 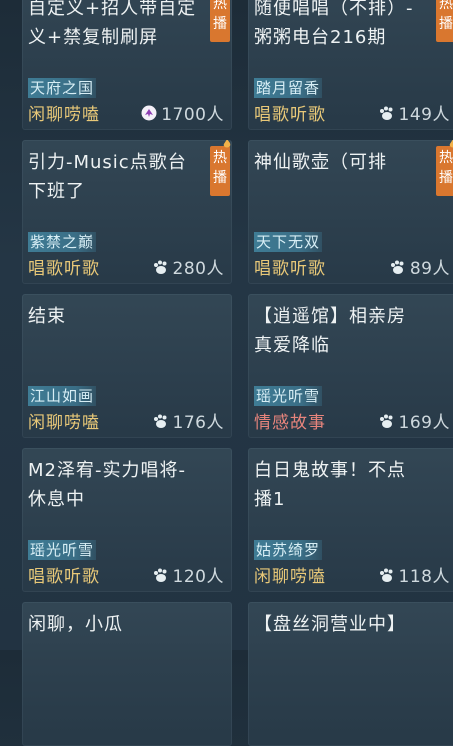 What do you see at coordinates (192, 115) in the screenshot?
I see `listener-count-text: 1700人` at bounding box center [192, 115].